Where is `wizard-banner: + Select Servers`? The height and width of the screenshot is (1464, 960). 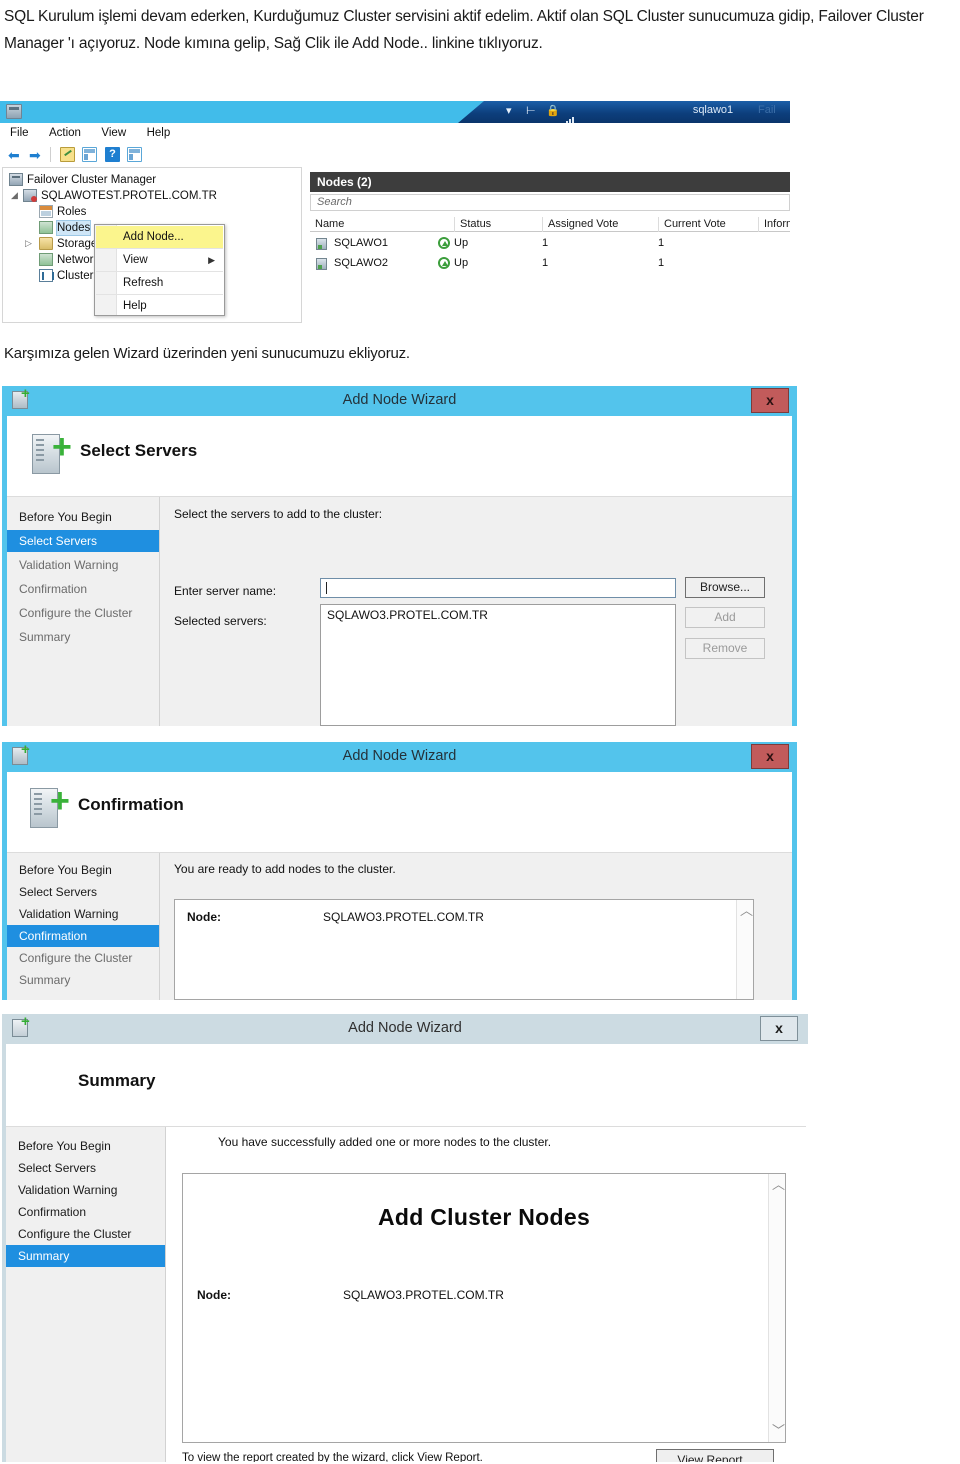 wizard-banner: + Select Servers is located at coordinates (399, 456).